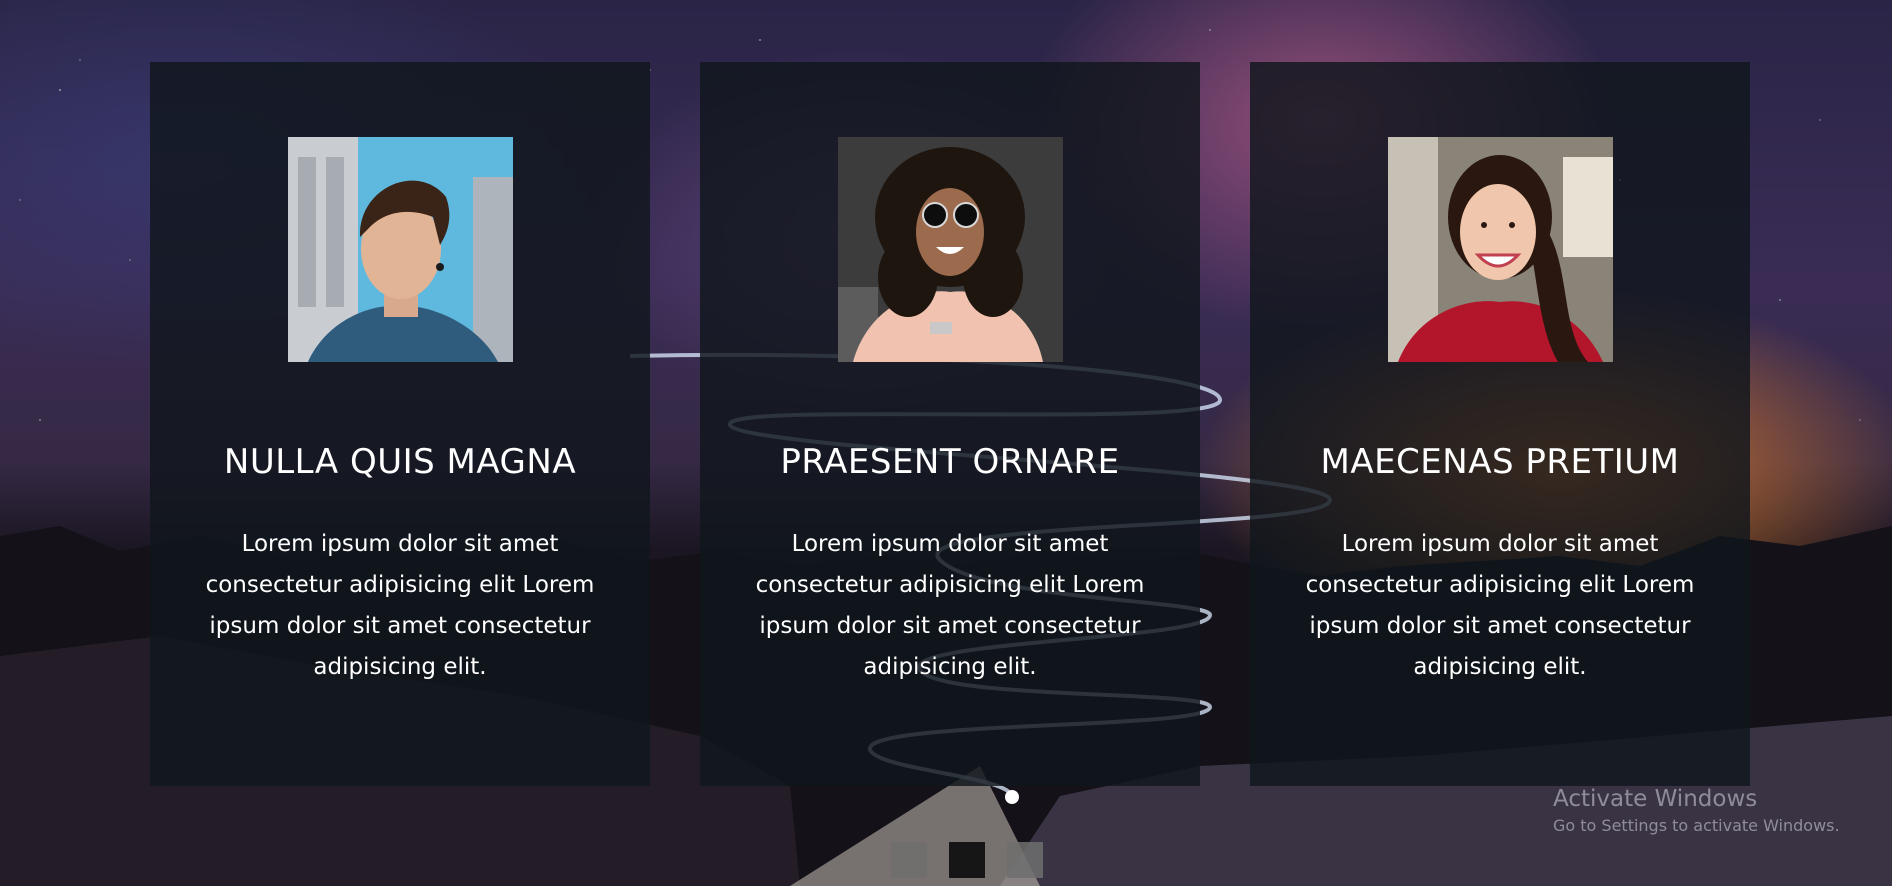 The width and height of the screenshot is (1892, 886). Describe the element at coordinates (1500, 462) in the screenshot. I see `card-title: MAECENAS PRETIUM` at that location.